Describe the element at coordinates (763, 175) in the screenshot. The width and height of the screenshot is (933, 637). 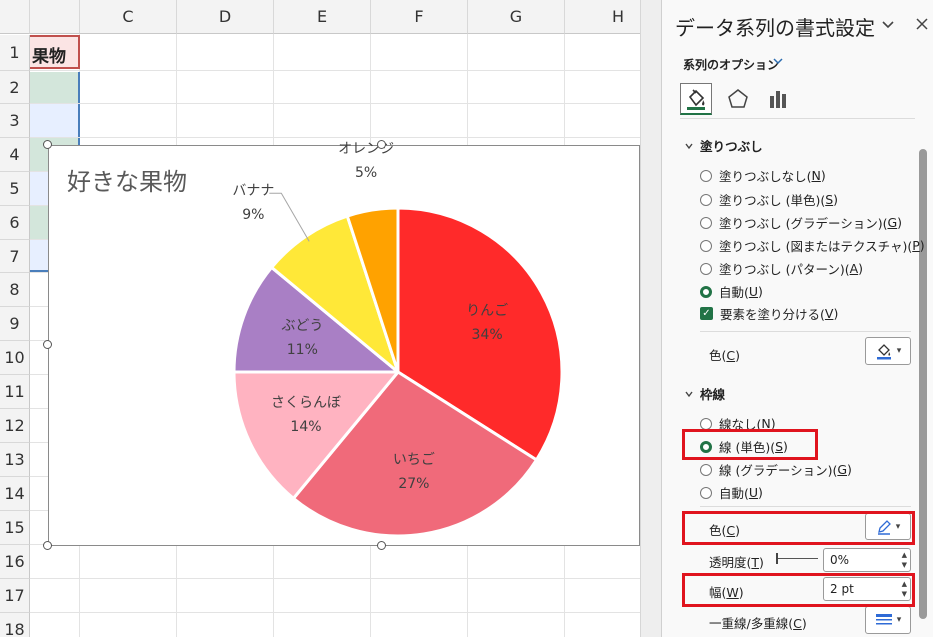
I see `fill-options-radio-0: 塗りつぶしなし(N)` at that location.